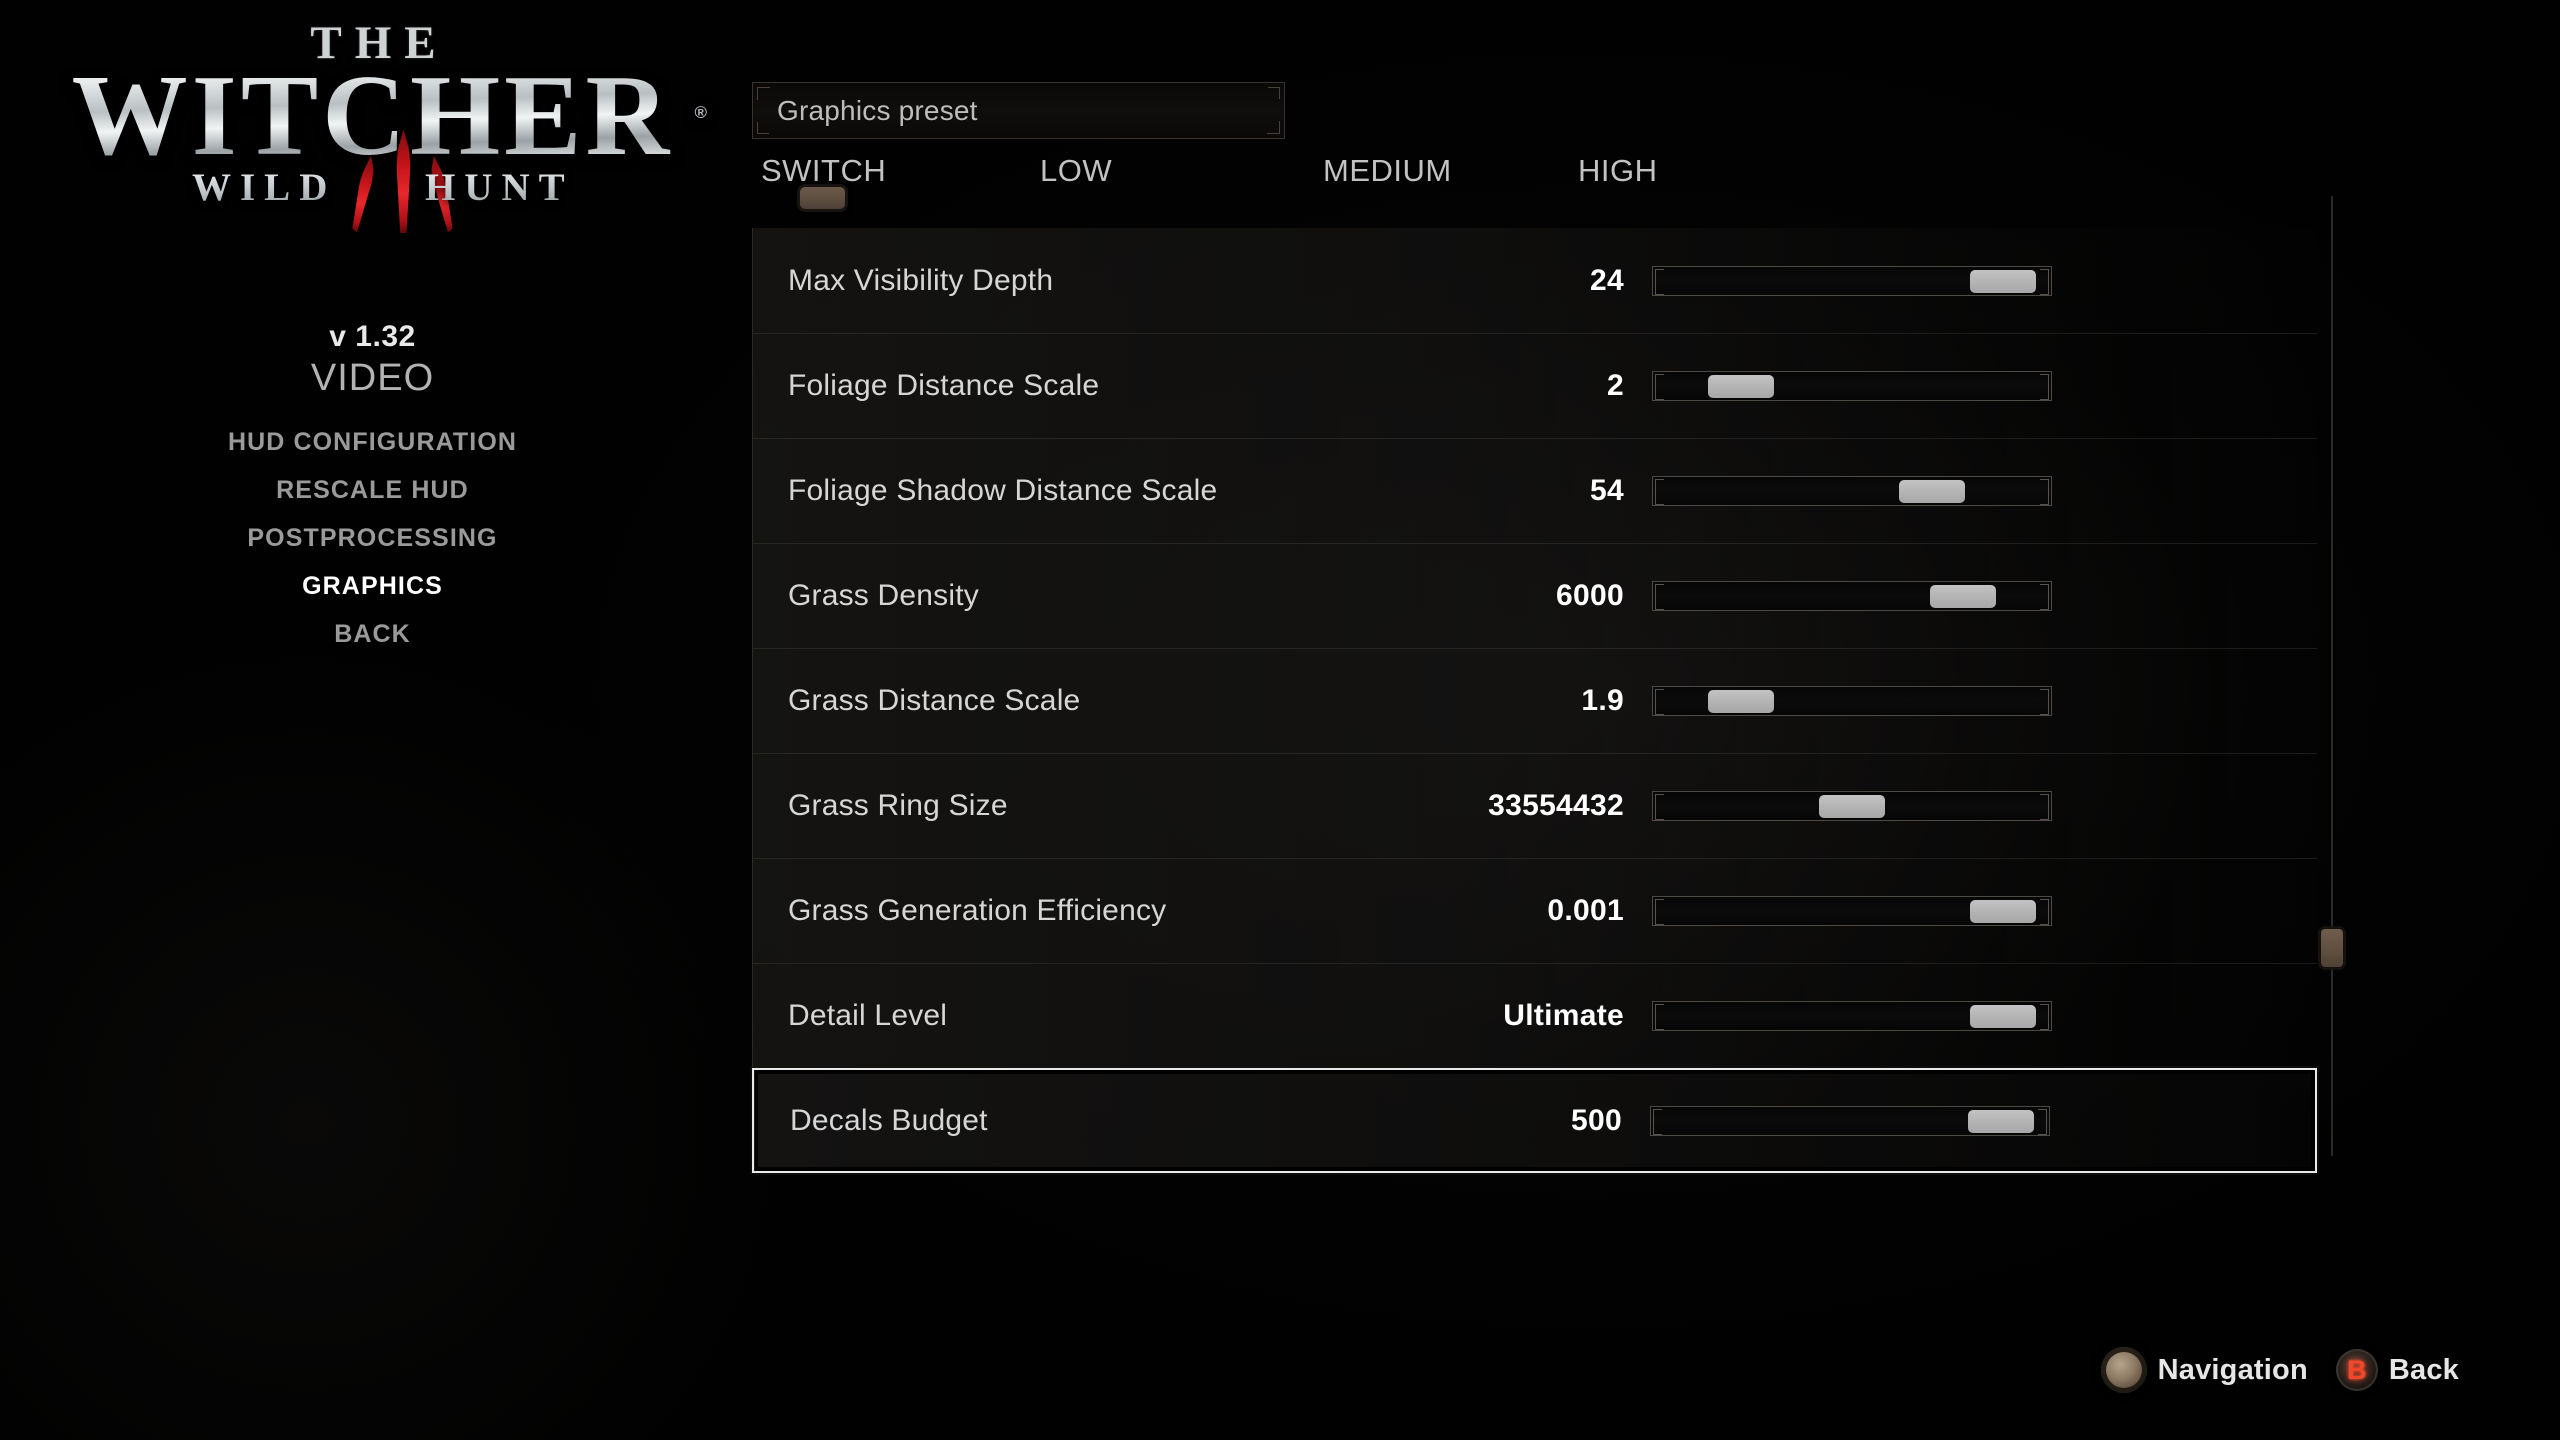 This screenshot has width=2560, height=1440. What do you see at coordinates (264, 188) in the screenshot?
I see `logo-wild-text: WILD` at bounding box center [264, 188].